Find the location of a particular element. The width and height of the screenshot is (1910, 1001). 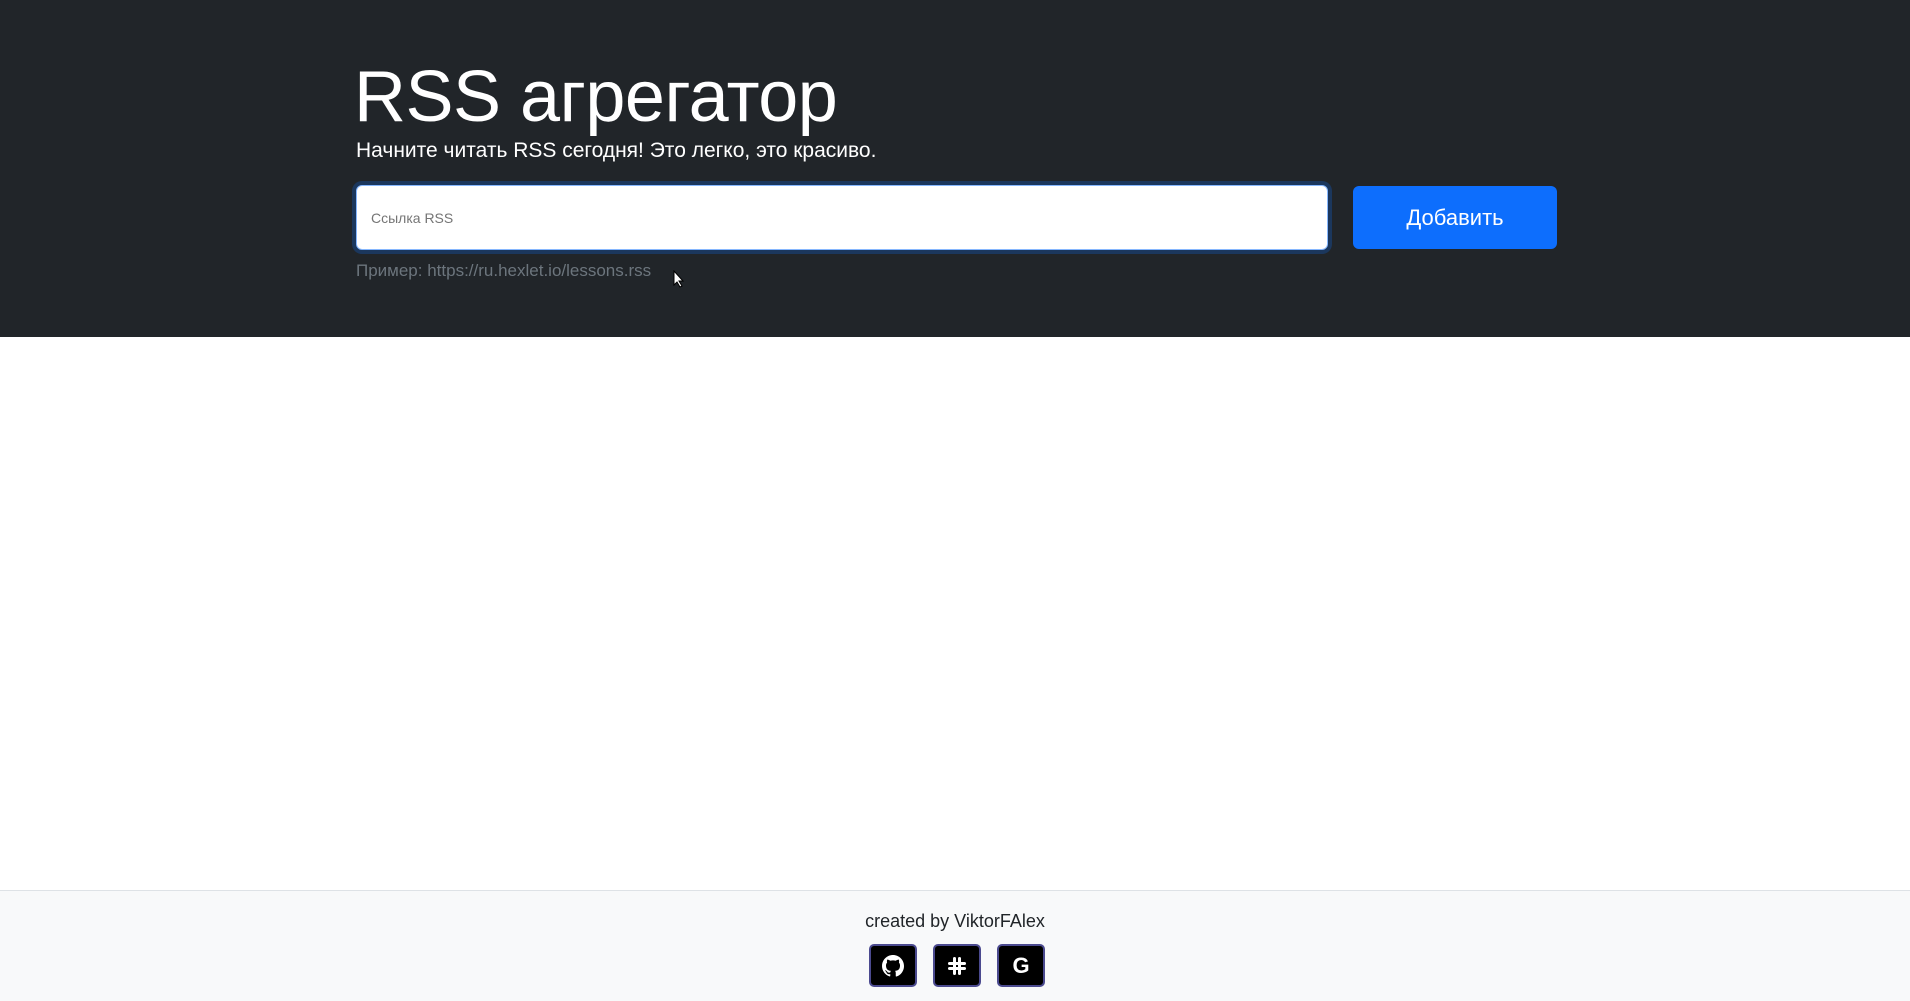

github-icon is located at coordinates (893, 965).